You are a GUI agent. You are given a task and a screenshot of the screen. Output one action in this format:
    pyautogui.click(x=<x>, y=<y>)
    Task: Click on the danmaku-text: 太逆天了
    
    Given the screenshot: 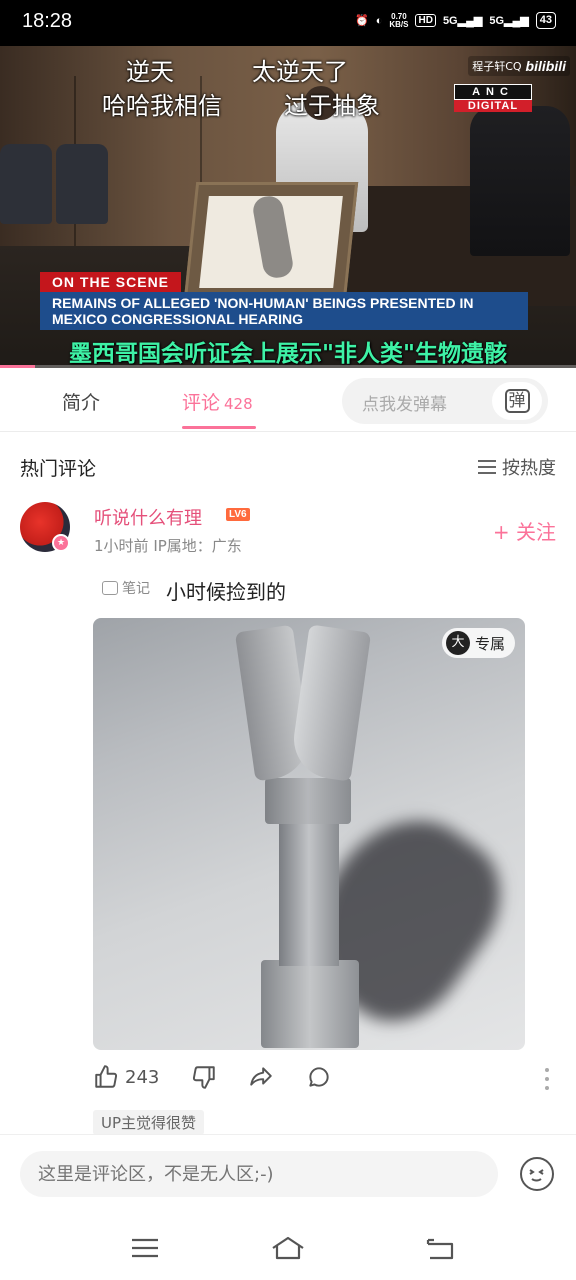 What is the action you would take?
    pyautogui.click(x=300, y=72)
    